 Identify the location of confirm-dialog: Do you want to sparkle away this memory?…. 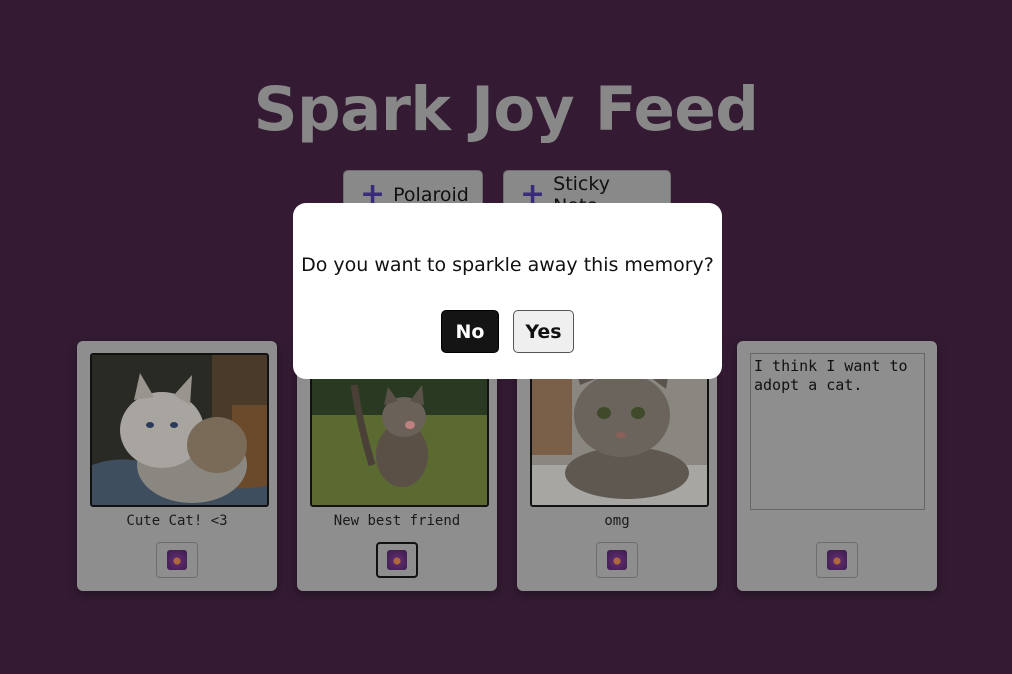
(507, 291).